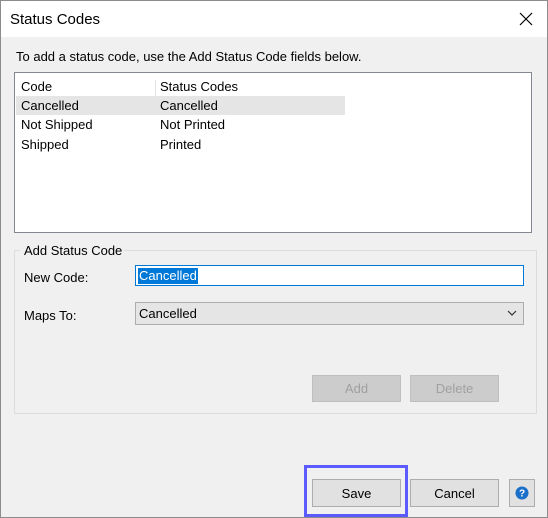  I want to click on save-button: Save, so click(356, 493).